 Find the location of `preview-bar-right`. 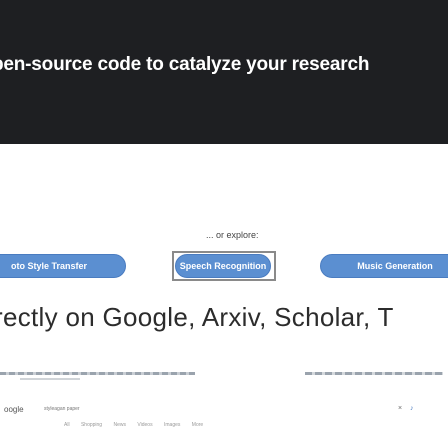

preview-bar-right is located at coordinates (374, 373).